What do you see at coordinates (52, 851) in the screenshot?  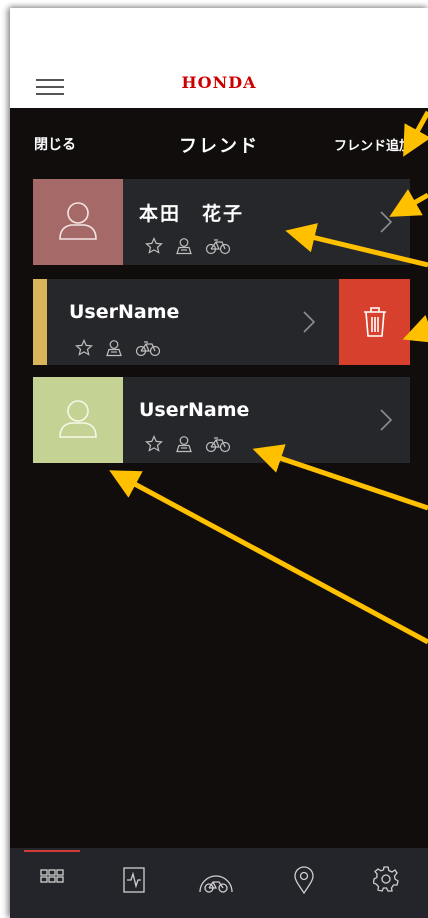 I see `active-tab-indicator` at bounding box center [52, 851].